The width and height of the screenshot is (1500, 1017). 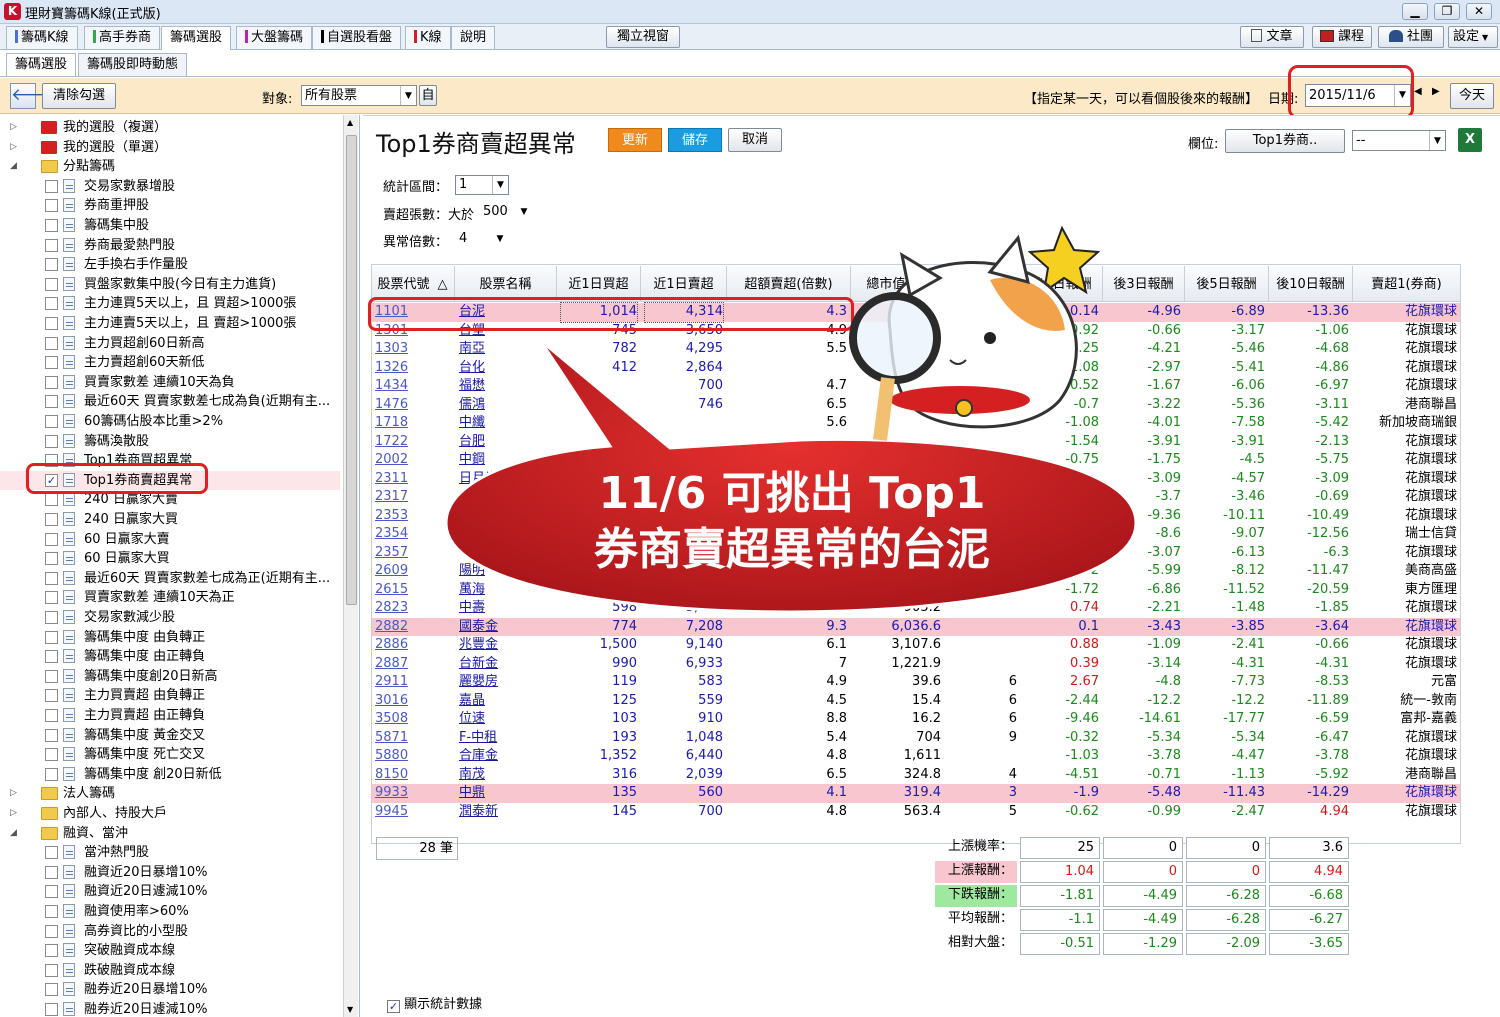 What do you see at coordinates (196, 38) in the screenshot?
I see `tab-chip-screener: 籌碼選股` at bounding box center [196, 38].